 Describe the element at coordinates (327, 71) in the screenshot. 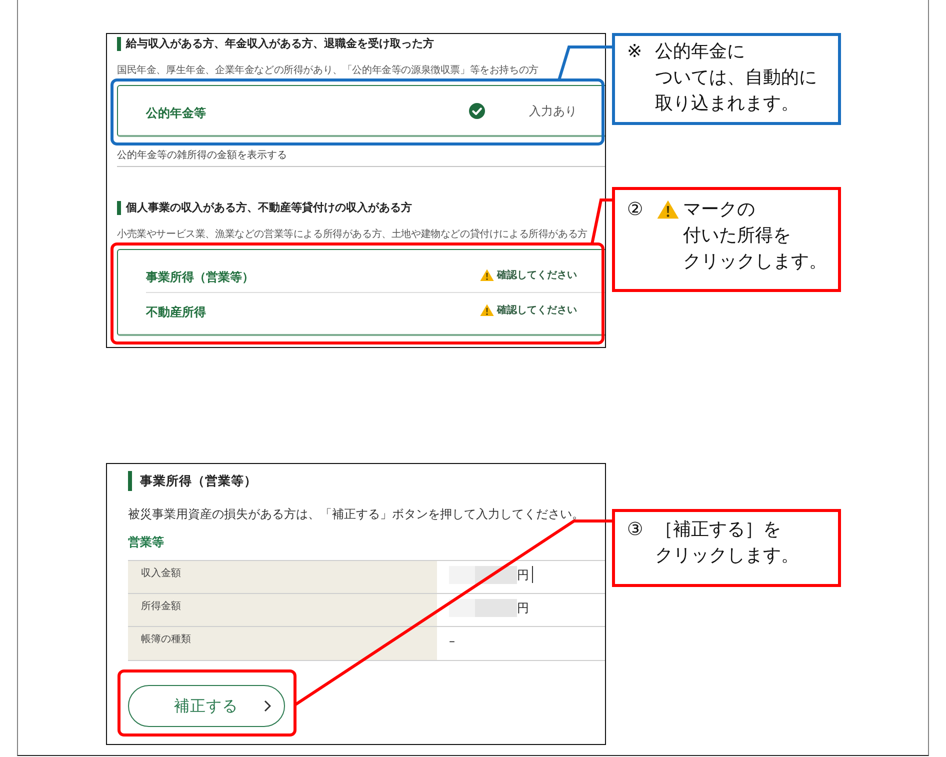

I see `section-description: 国民年金、厚生年金、企業年金などの所得があり、「公的年金等の源泉徴収票」等をお持ちの方` at that location.